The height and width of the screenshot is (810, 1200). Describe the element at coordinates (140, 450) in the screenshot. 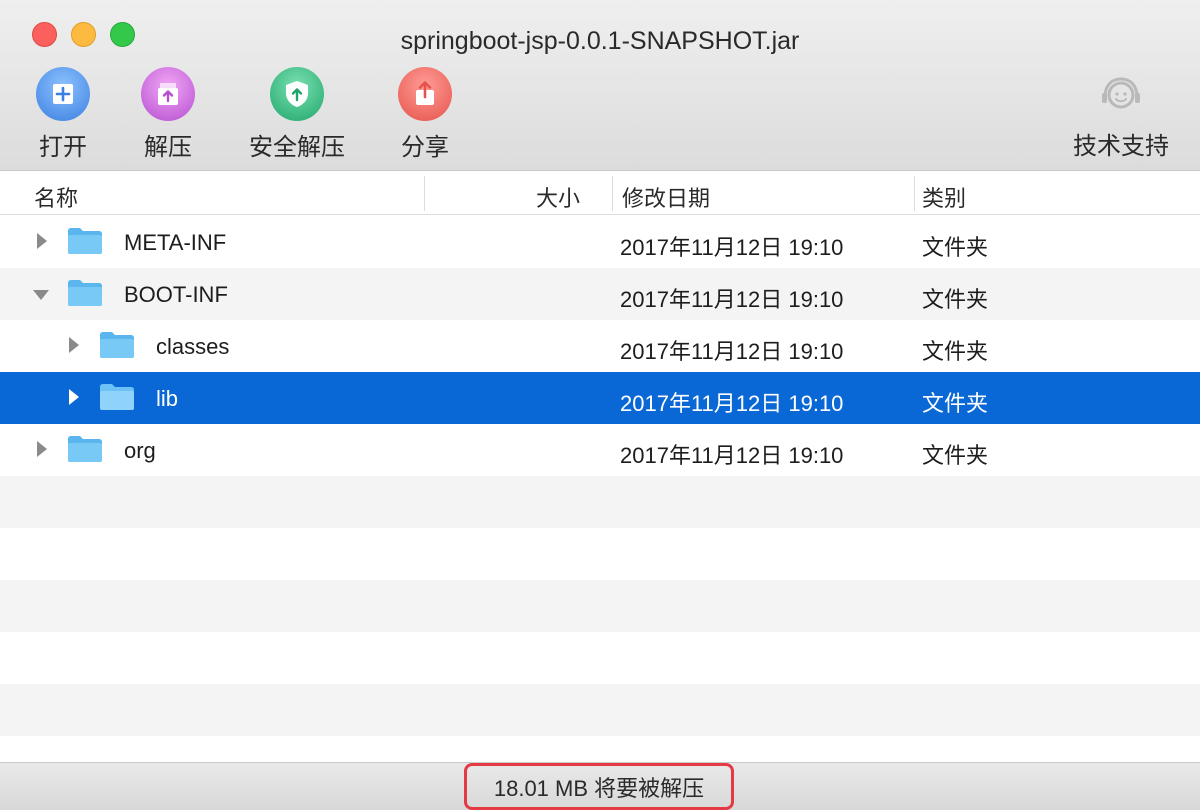

I see `file-name: org` at that location.